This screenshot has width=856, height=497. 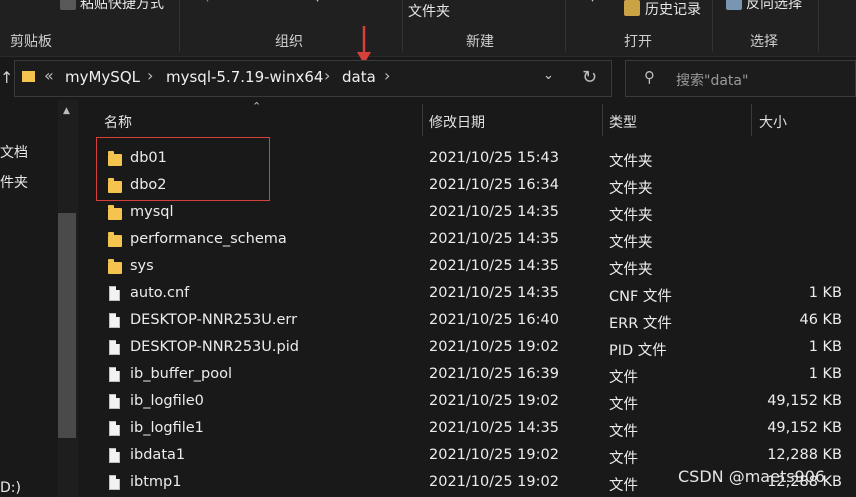 What do you see at coordinates (6, 77) in the screenshot?
I see `up-arrow-icon: ↑` at bounding box center [6, 77].